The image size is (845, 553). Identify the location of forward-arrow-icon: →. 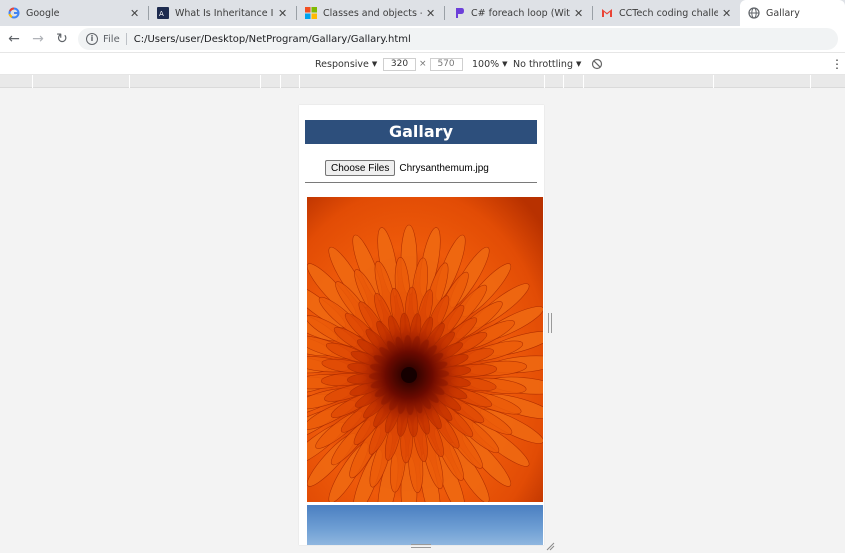
(38, 39).